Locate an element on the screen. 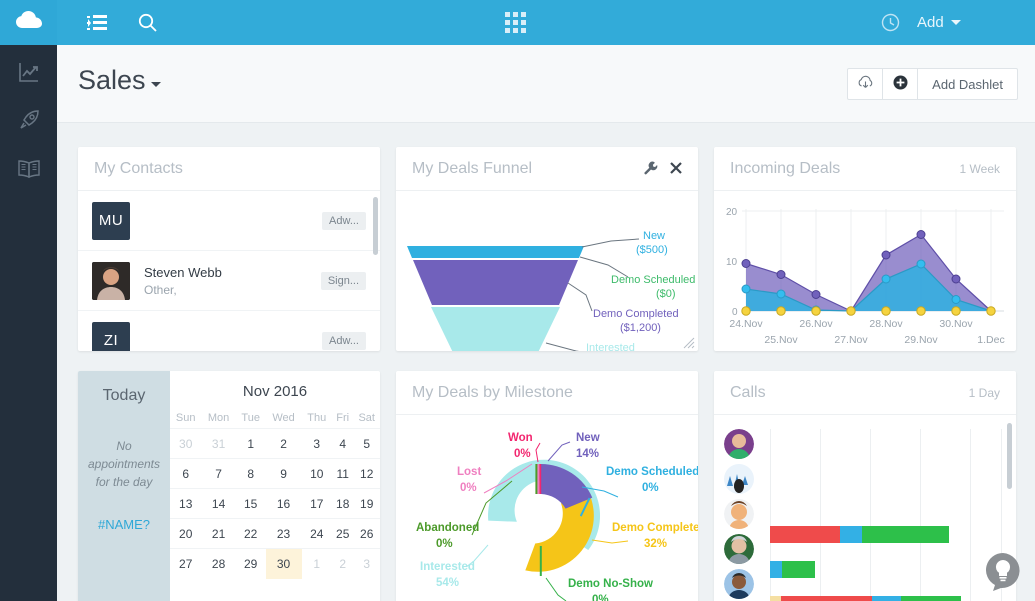 The image size is (1035, 601). calendar-week-row: 20 21 22 23 24 25 26 is located at coordinates (275, 533).